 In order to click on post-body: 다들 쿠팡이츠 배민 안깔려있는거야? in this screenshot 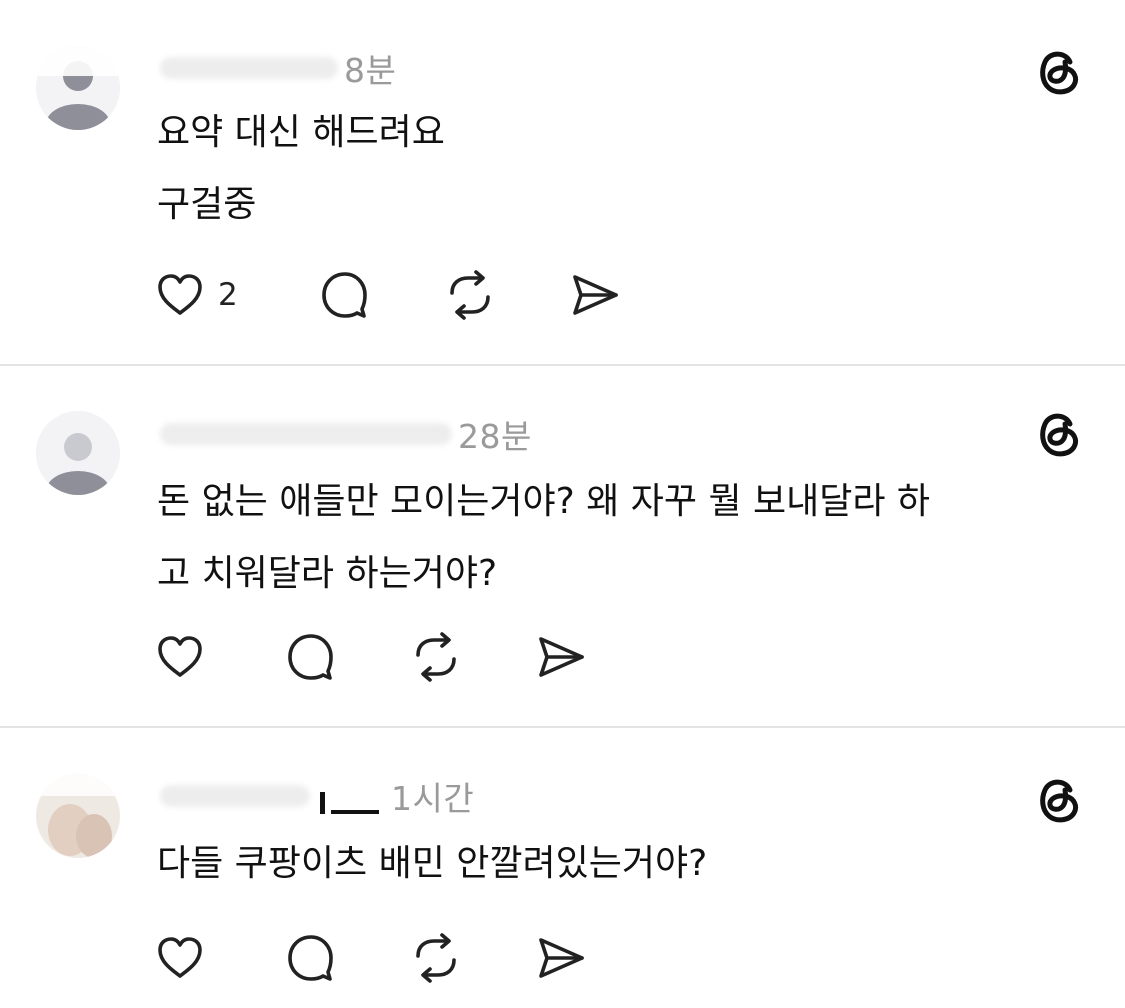, I will do `click(432, 863)`.